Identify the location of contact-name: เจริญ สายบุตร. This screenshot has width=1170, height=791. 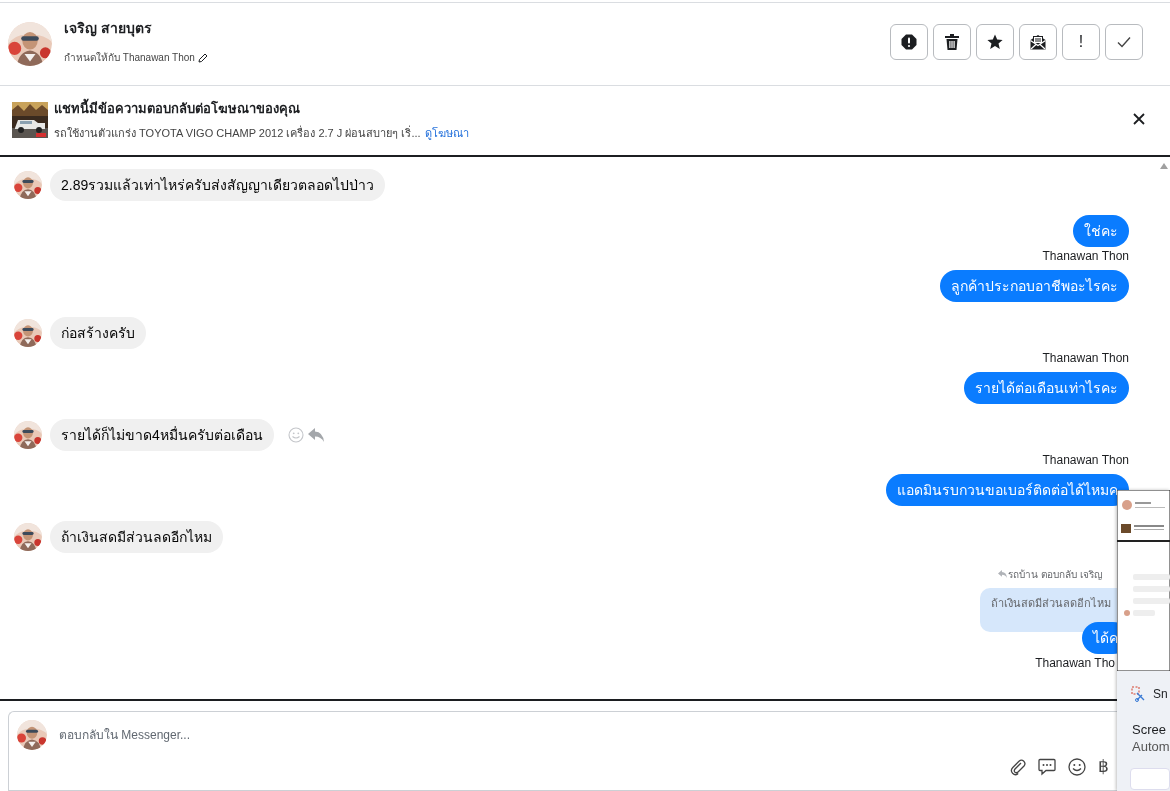
(108, 29).